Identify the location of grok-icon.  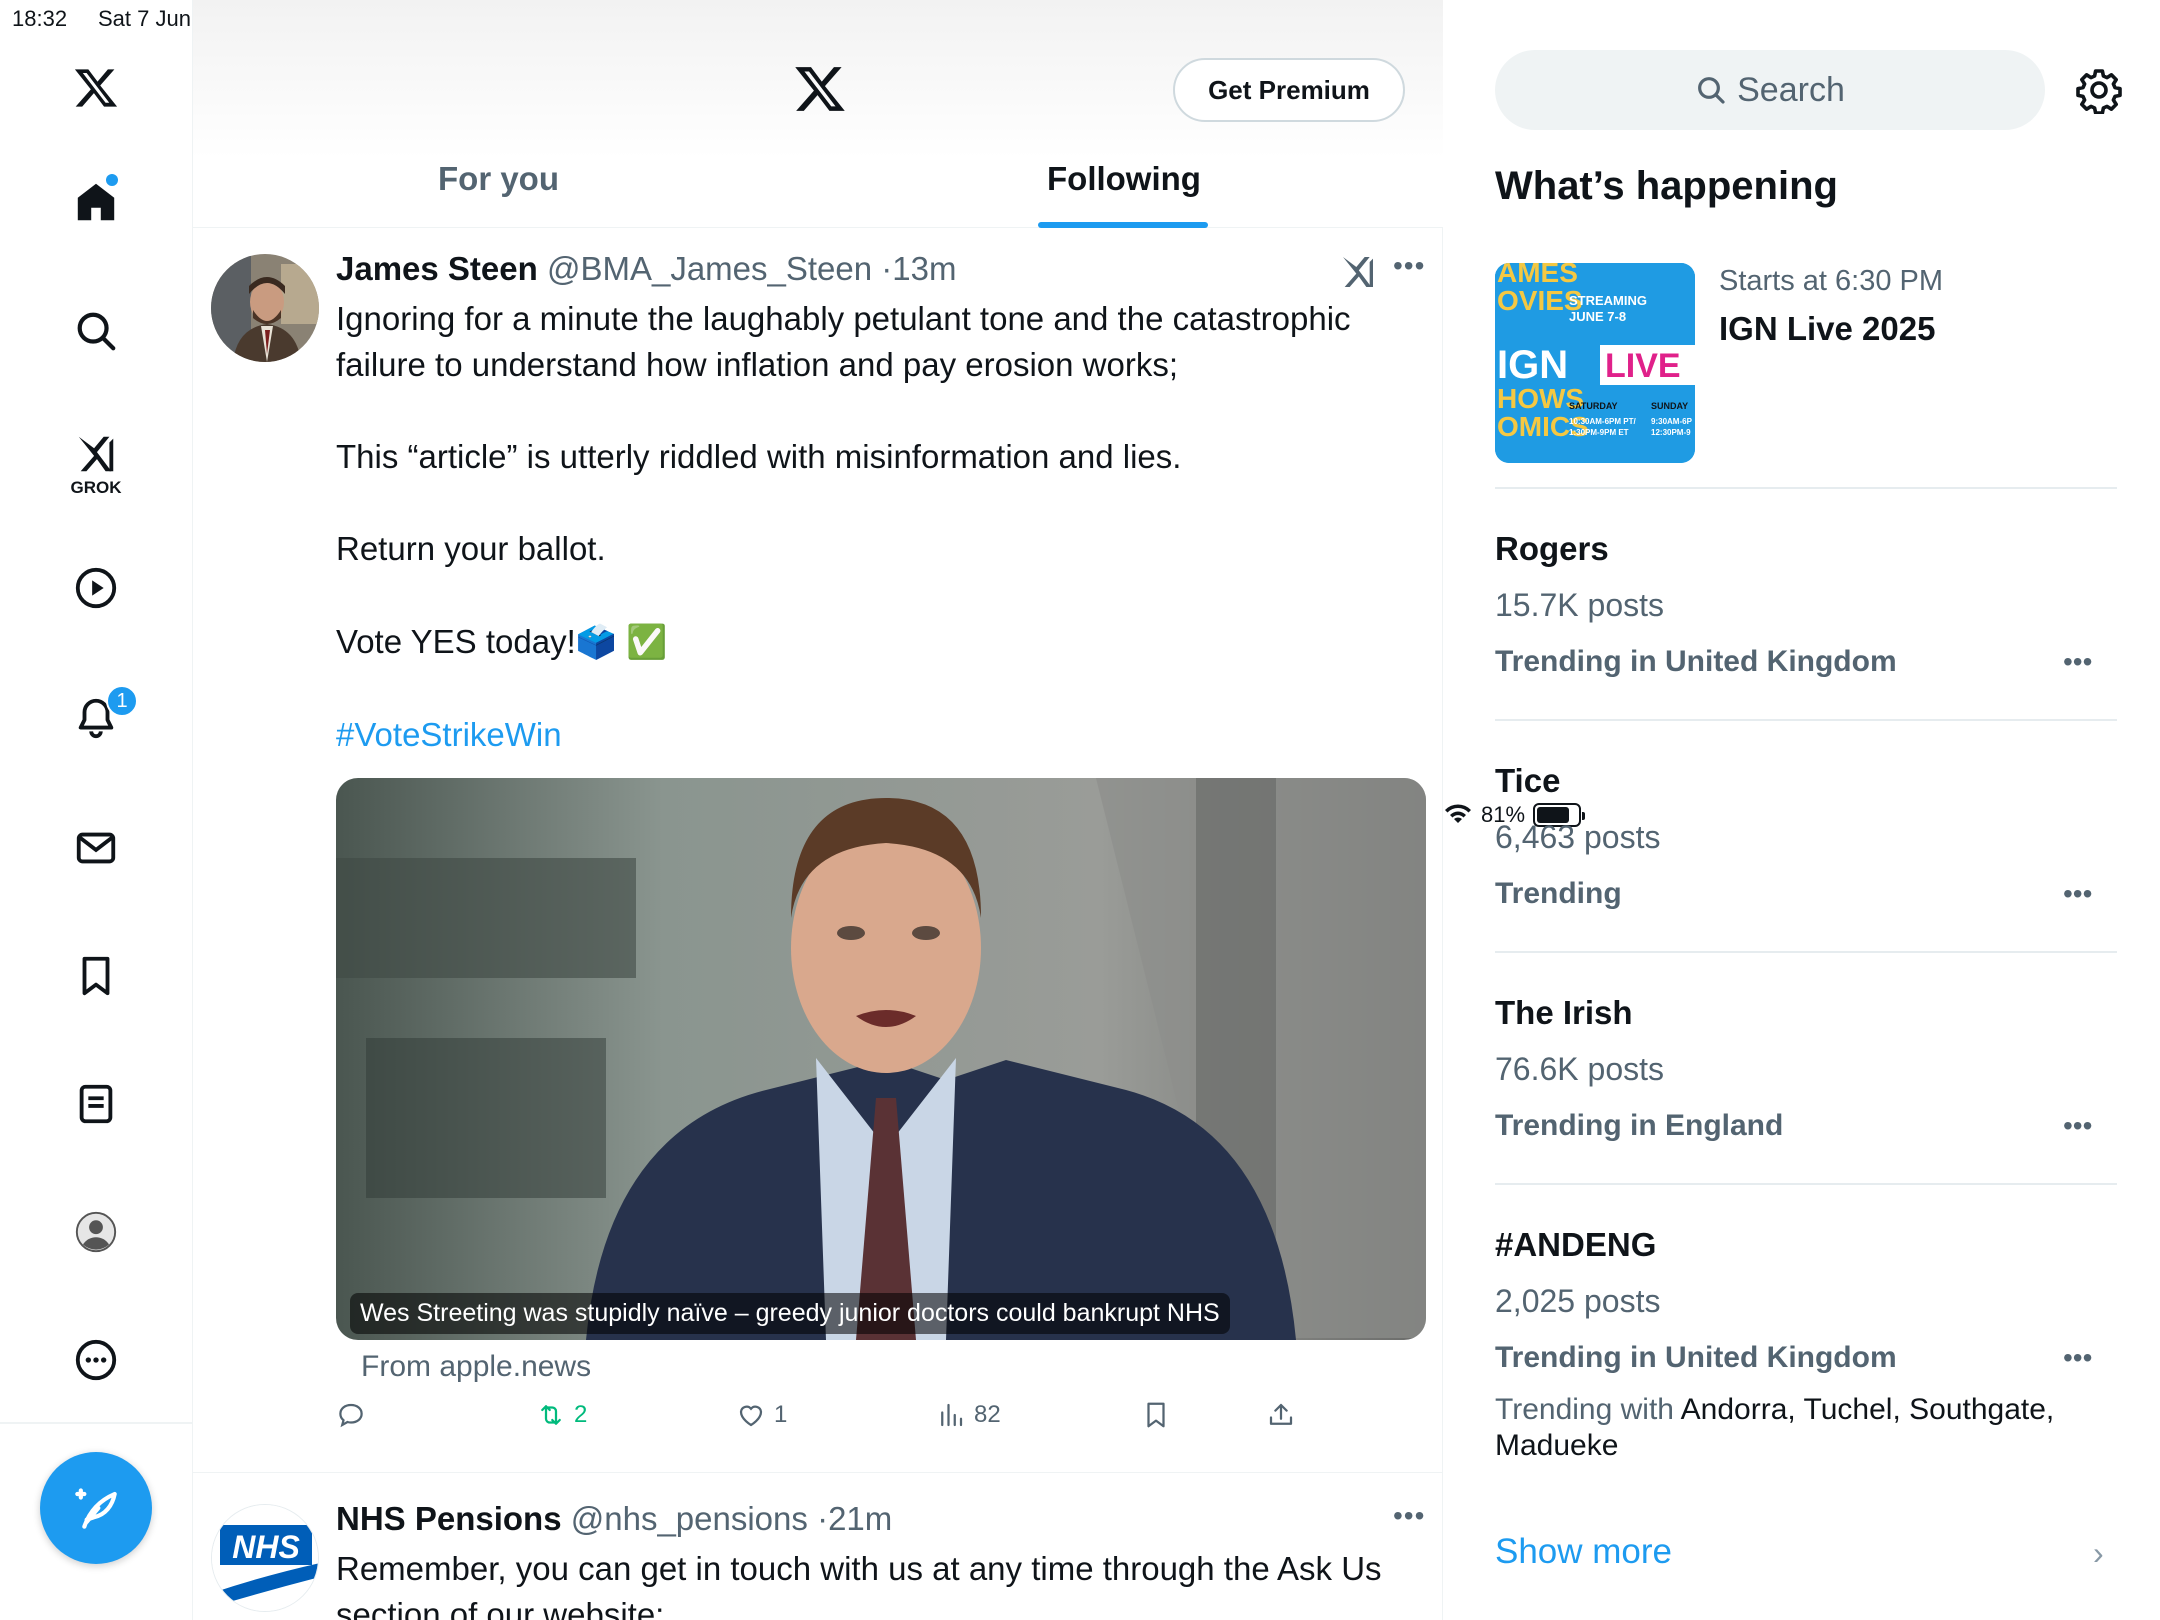
(96, 454).